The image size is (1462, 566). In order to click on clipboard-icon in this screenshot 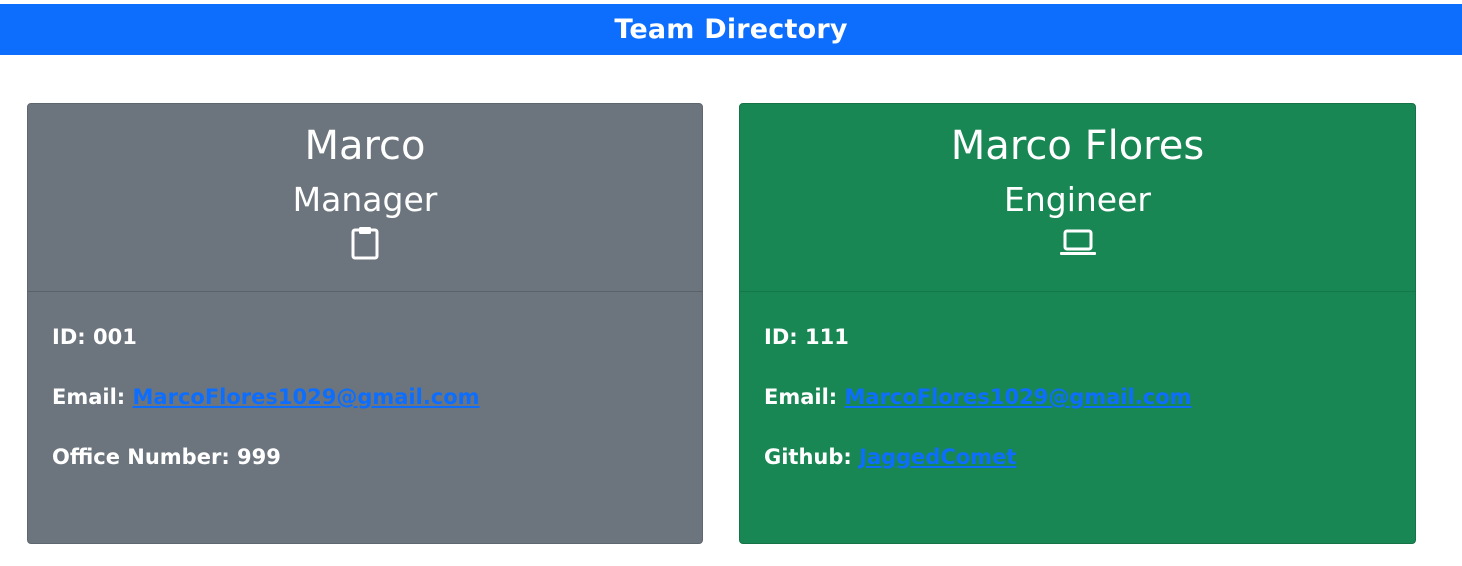, I will do `click(365, 243)`.